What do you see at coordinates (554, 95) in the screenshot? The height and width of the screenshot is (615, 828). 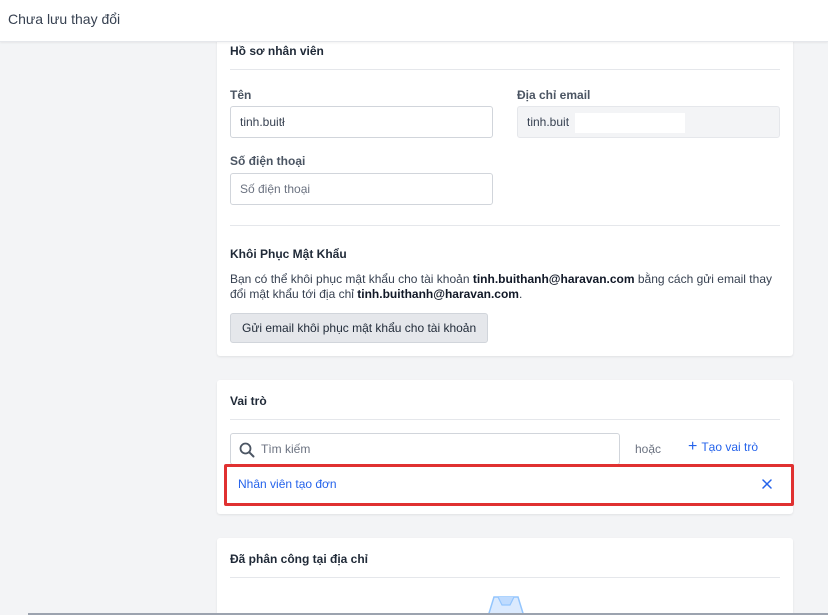 I see `email-label: Địa chỉ email` at bounding box center [554, 95].